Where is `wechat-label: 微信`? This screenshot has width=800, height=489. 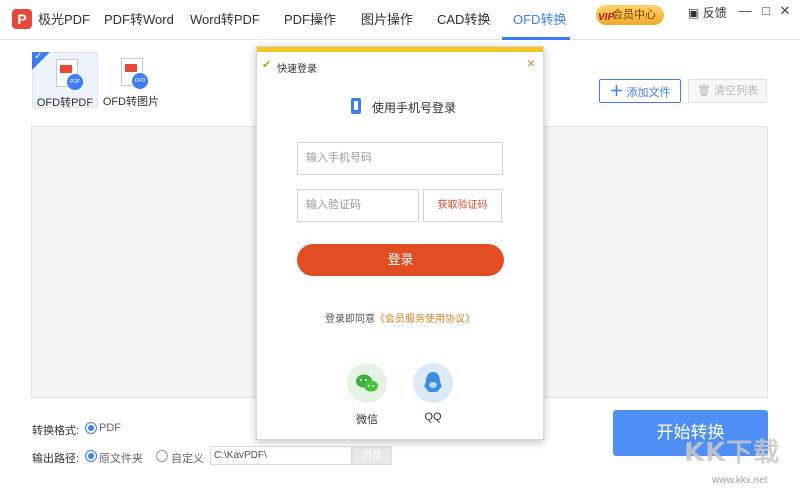
wechat-label: 微信 is located at coordinates (367, 420).